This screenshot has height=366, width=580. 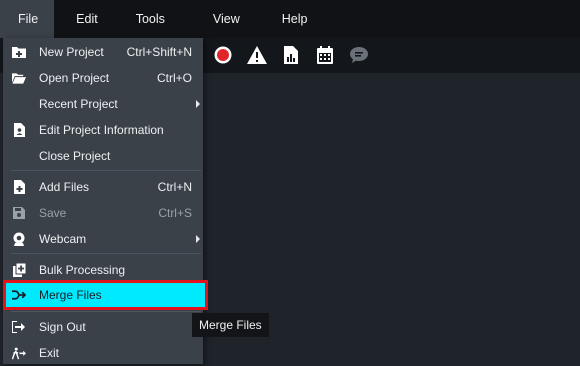 What do you see at coordinates (103, 327) in the screenshot?
I see `menu-item-sign-out: Sign Out` at bounding box center [103, 327].